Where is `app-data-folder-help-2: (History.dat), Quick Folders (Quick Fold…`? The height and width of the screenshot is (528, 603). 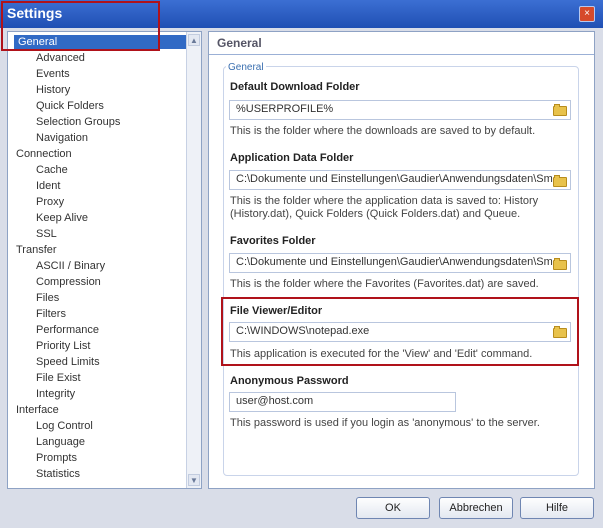
app-data-folder-help-2: (History.dat), Quick Folders (Quick Fold… is located at coordinates (375, 214).